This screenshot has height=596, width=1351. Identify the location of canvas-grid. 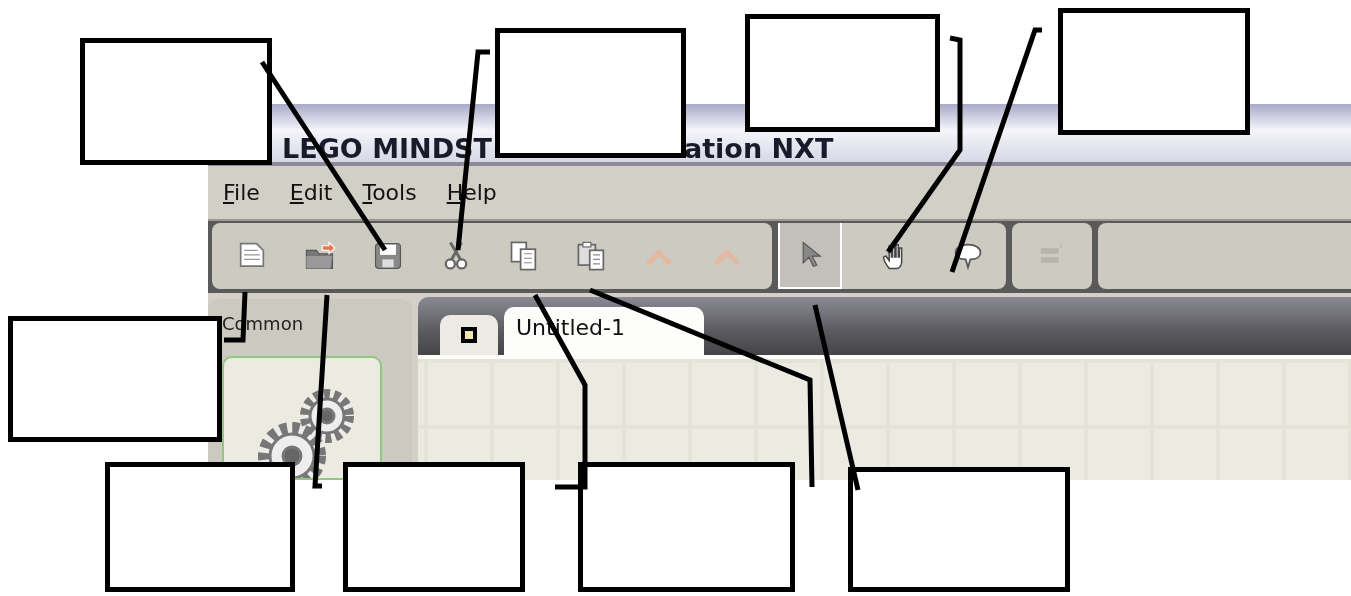
(884, 417).